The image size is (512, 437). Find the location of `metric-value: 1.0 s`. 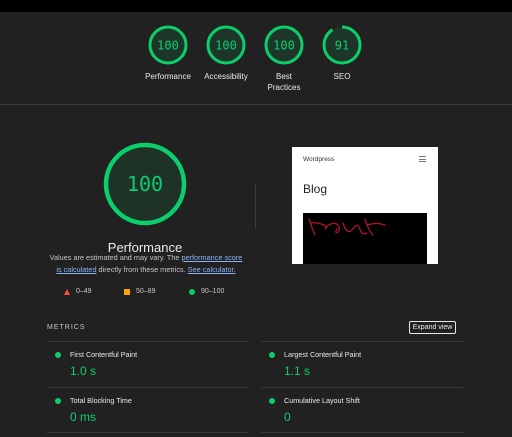

metric-value: 1.0 s is located at coordinates (83, 371).